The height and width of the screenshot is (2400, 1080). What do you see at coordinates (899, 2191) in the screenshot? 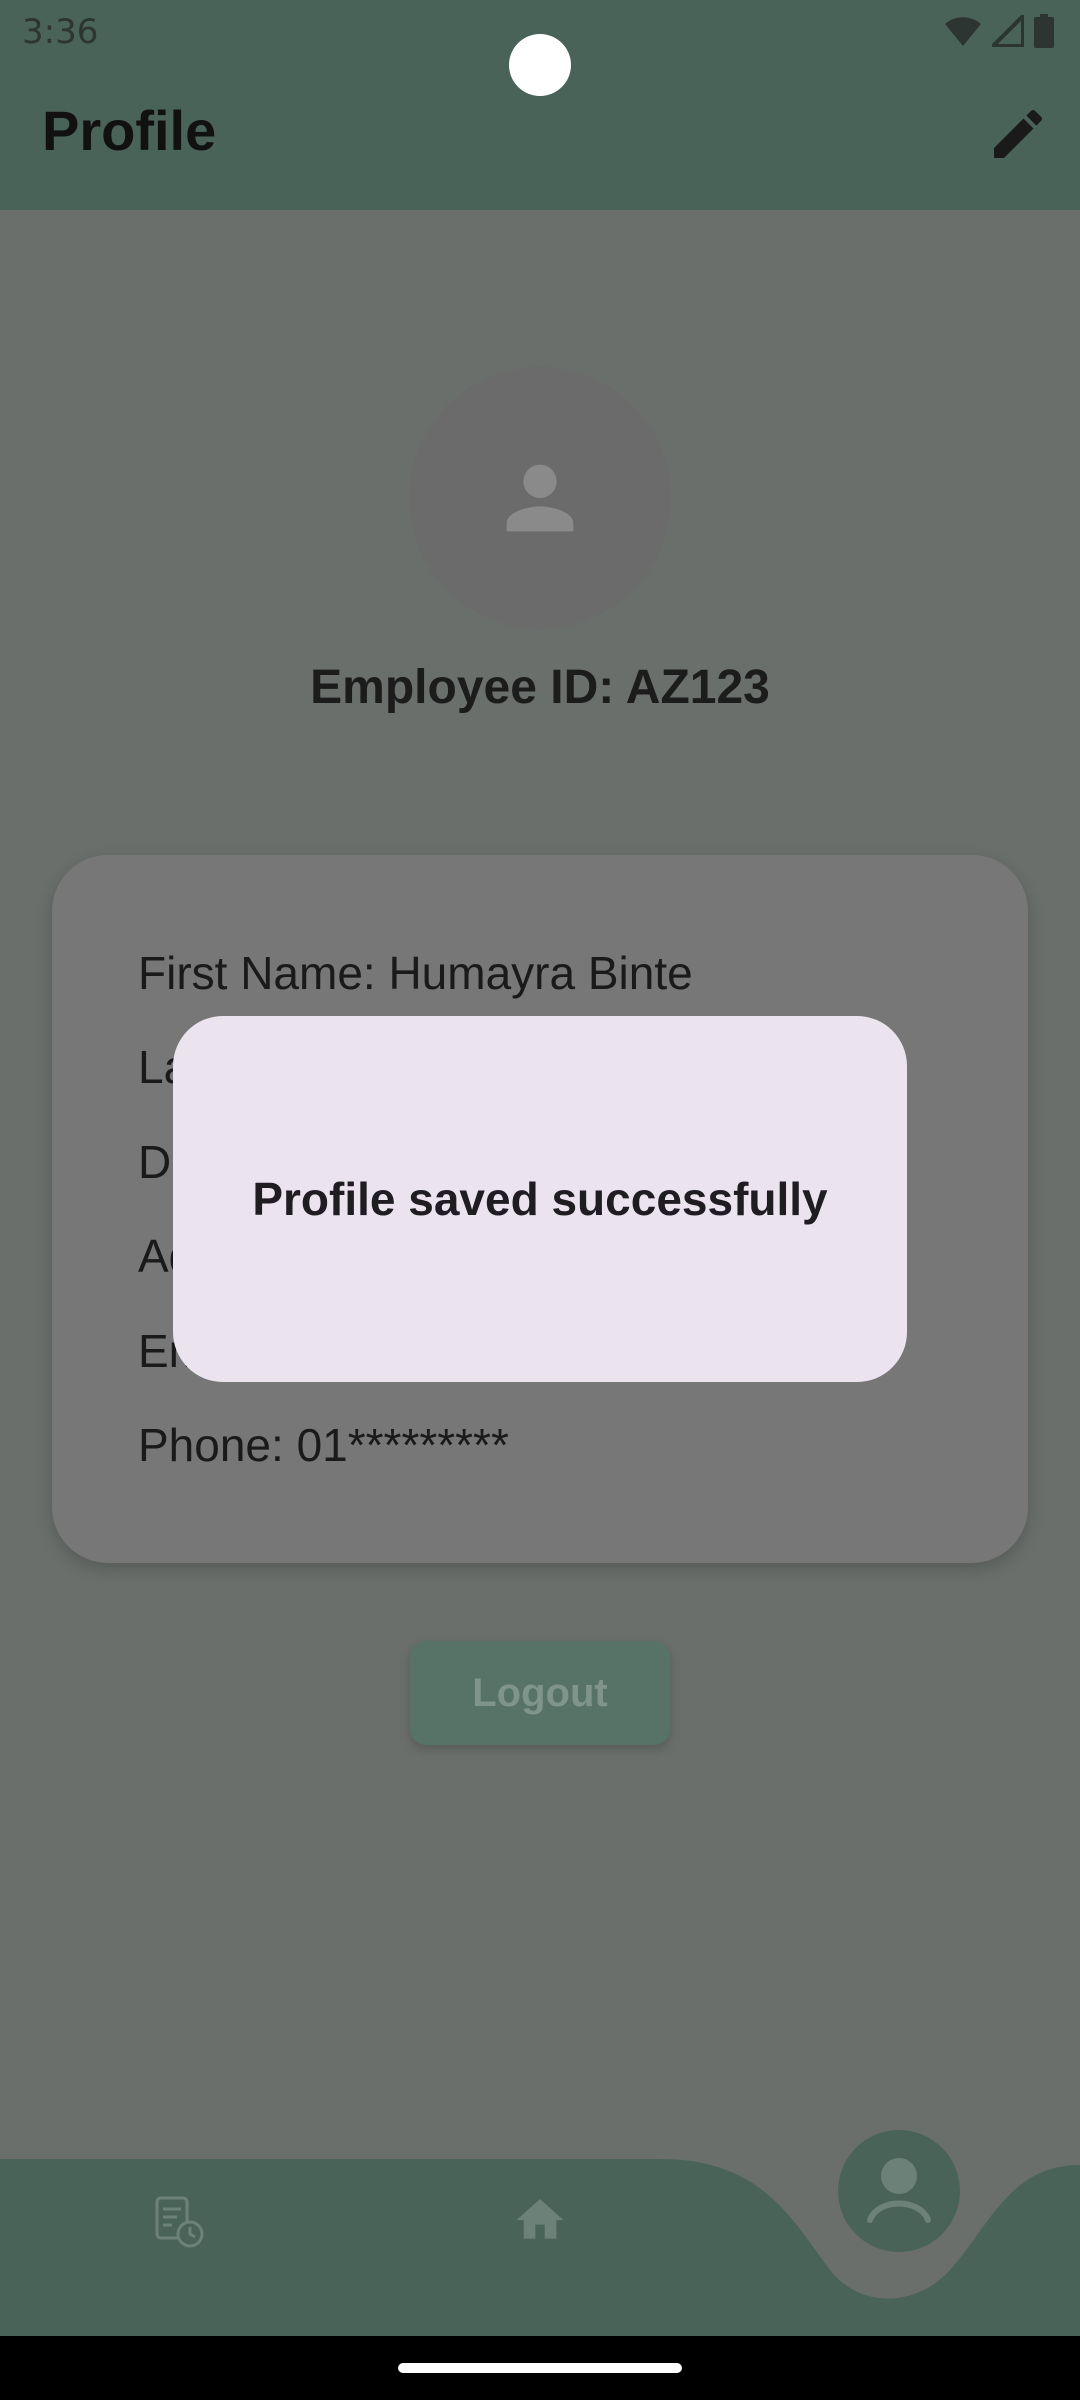
I see `profile-icon` at bounding box center [899, 2191].